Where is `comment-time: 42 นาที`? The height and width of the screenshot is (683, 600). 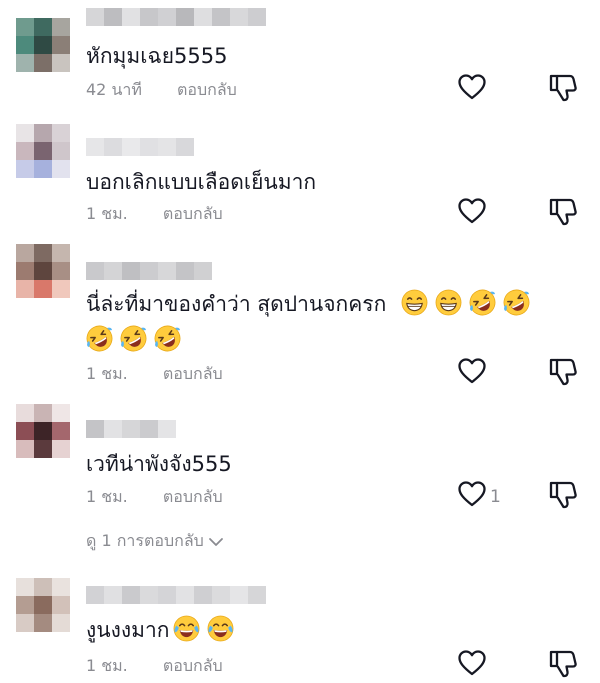
comment-time: 42 นาที is located at coordinates (114, 89).